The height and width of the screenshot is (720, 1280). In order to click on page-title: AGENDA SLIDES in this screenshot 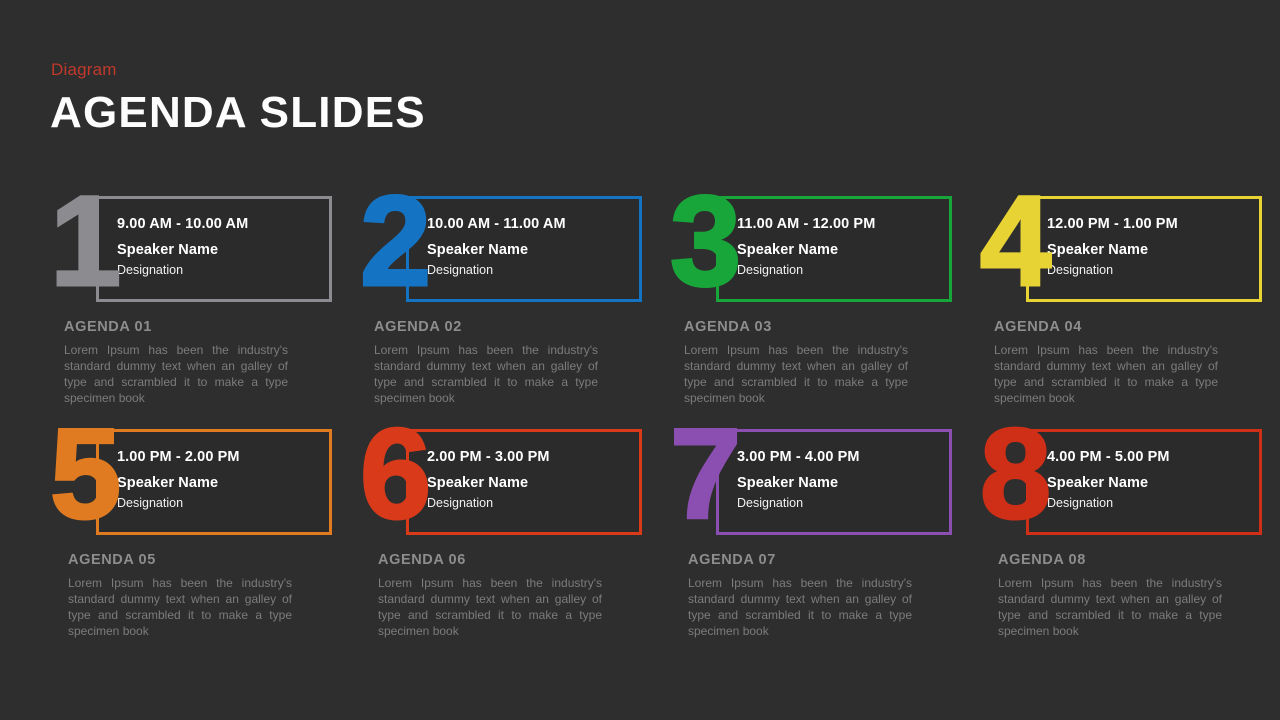, I will do `click(238, 112)`.